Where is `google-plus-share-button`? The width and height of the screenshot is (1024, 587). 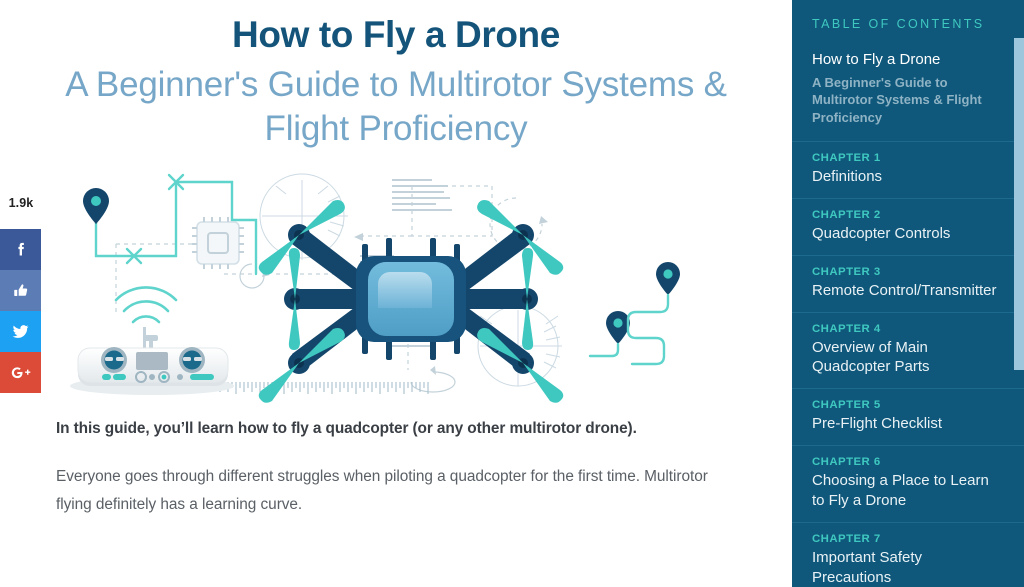 google-plus-share-button is located at coordinates (20, 372).